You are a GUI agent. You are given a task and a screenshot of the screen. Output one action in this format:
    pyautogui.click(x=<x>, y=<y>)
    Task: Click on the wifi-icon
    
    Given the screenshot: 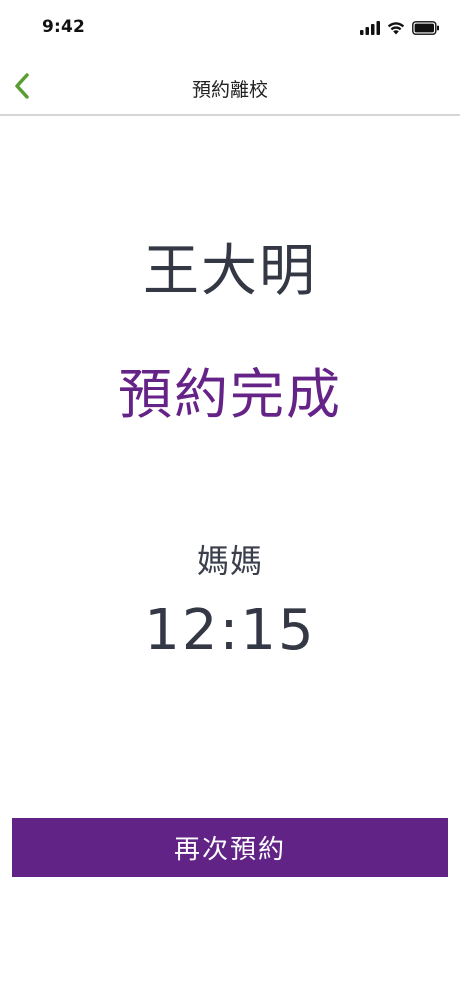 What is the action you would take?
    pyautogui.click(x=396, y=28)
    